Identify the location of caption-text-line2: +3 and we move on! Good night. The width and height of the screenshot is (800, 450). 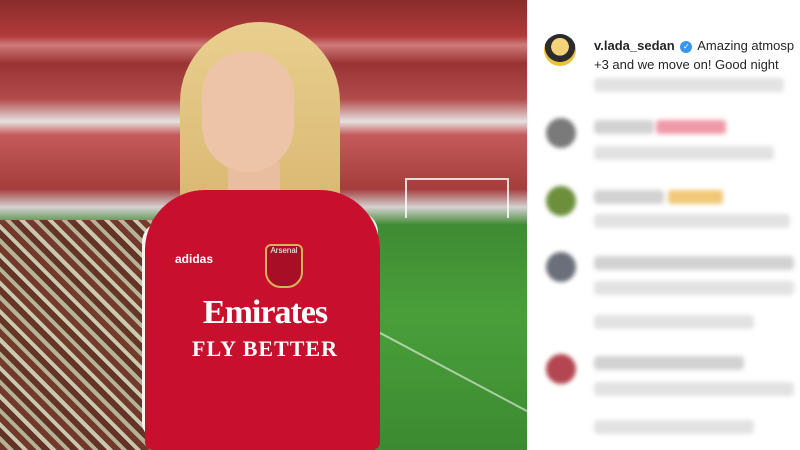
(686, 64).